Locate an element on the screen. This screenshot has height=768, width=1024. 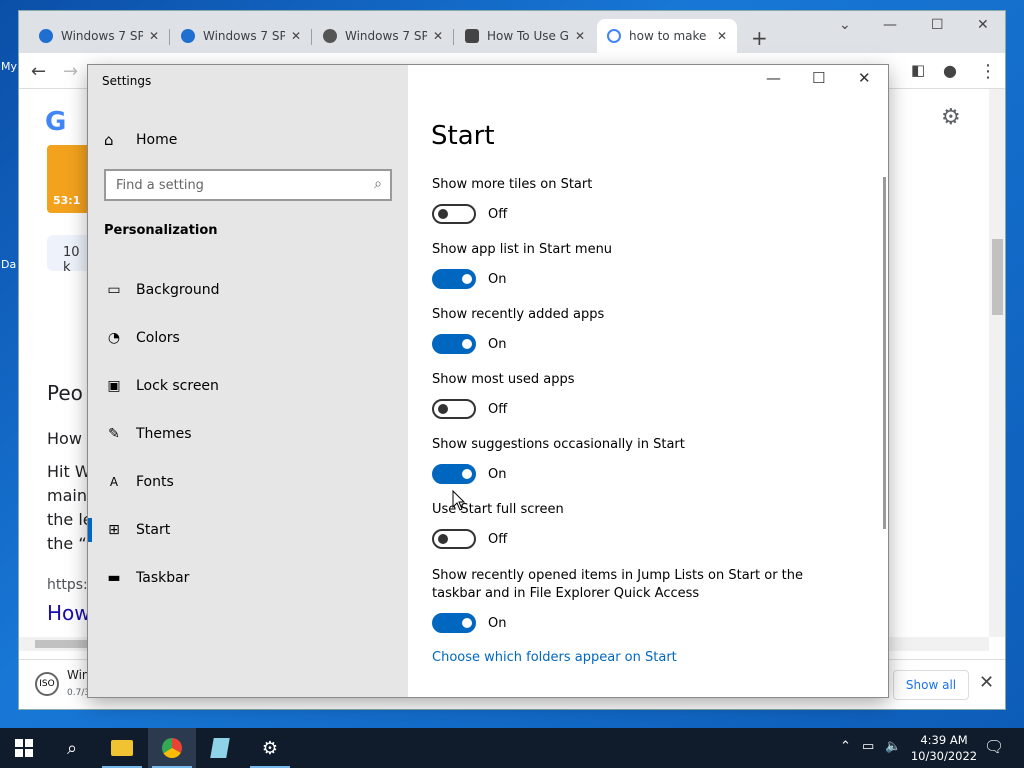
nav-item-lock-screen: ▣ Lock screen is located at coordinates (248, 386).